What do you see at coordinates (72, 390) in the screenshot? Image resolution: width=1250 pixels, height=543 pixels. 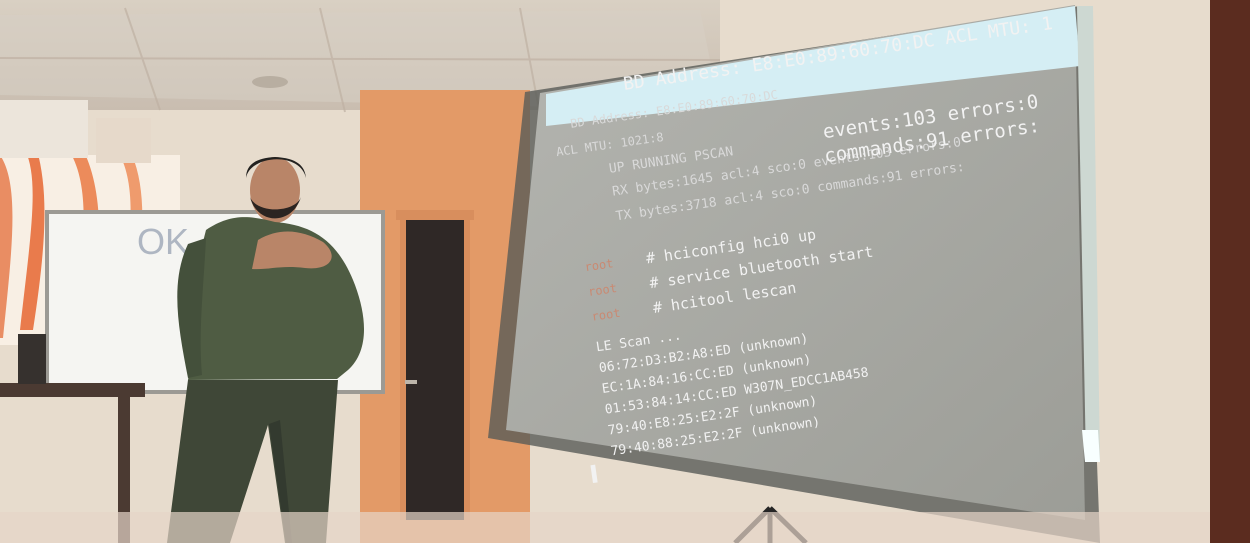 I see `table-top` at bounding box center [72, 390].